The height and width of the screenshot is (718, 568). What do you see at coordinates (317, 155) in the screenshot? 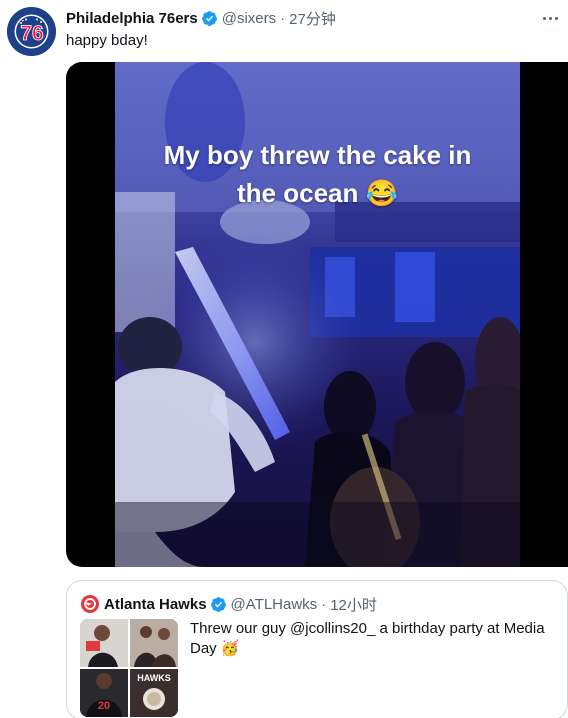
I see `caption-line-1: My boy threw the cake in` at bounding box center [317, 155].